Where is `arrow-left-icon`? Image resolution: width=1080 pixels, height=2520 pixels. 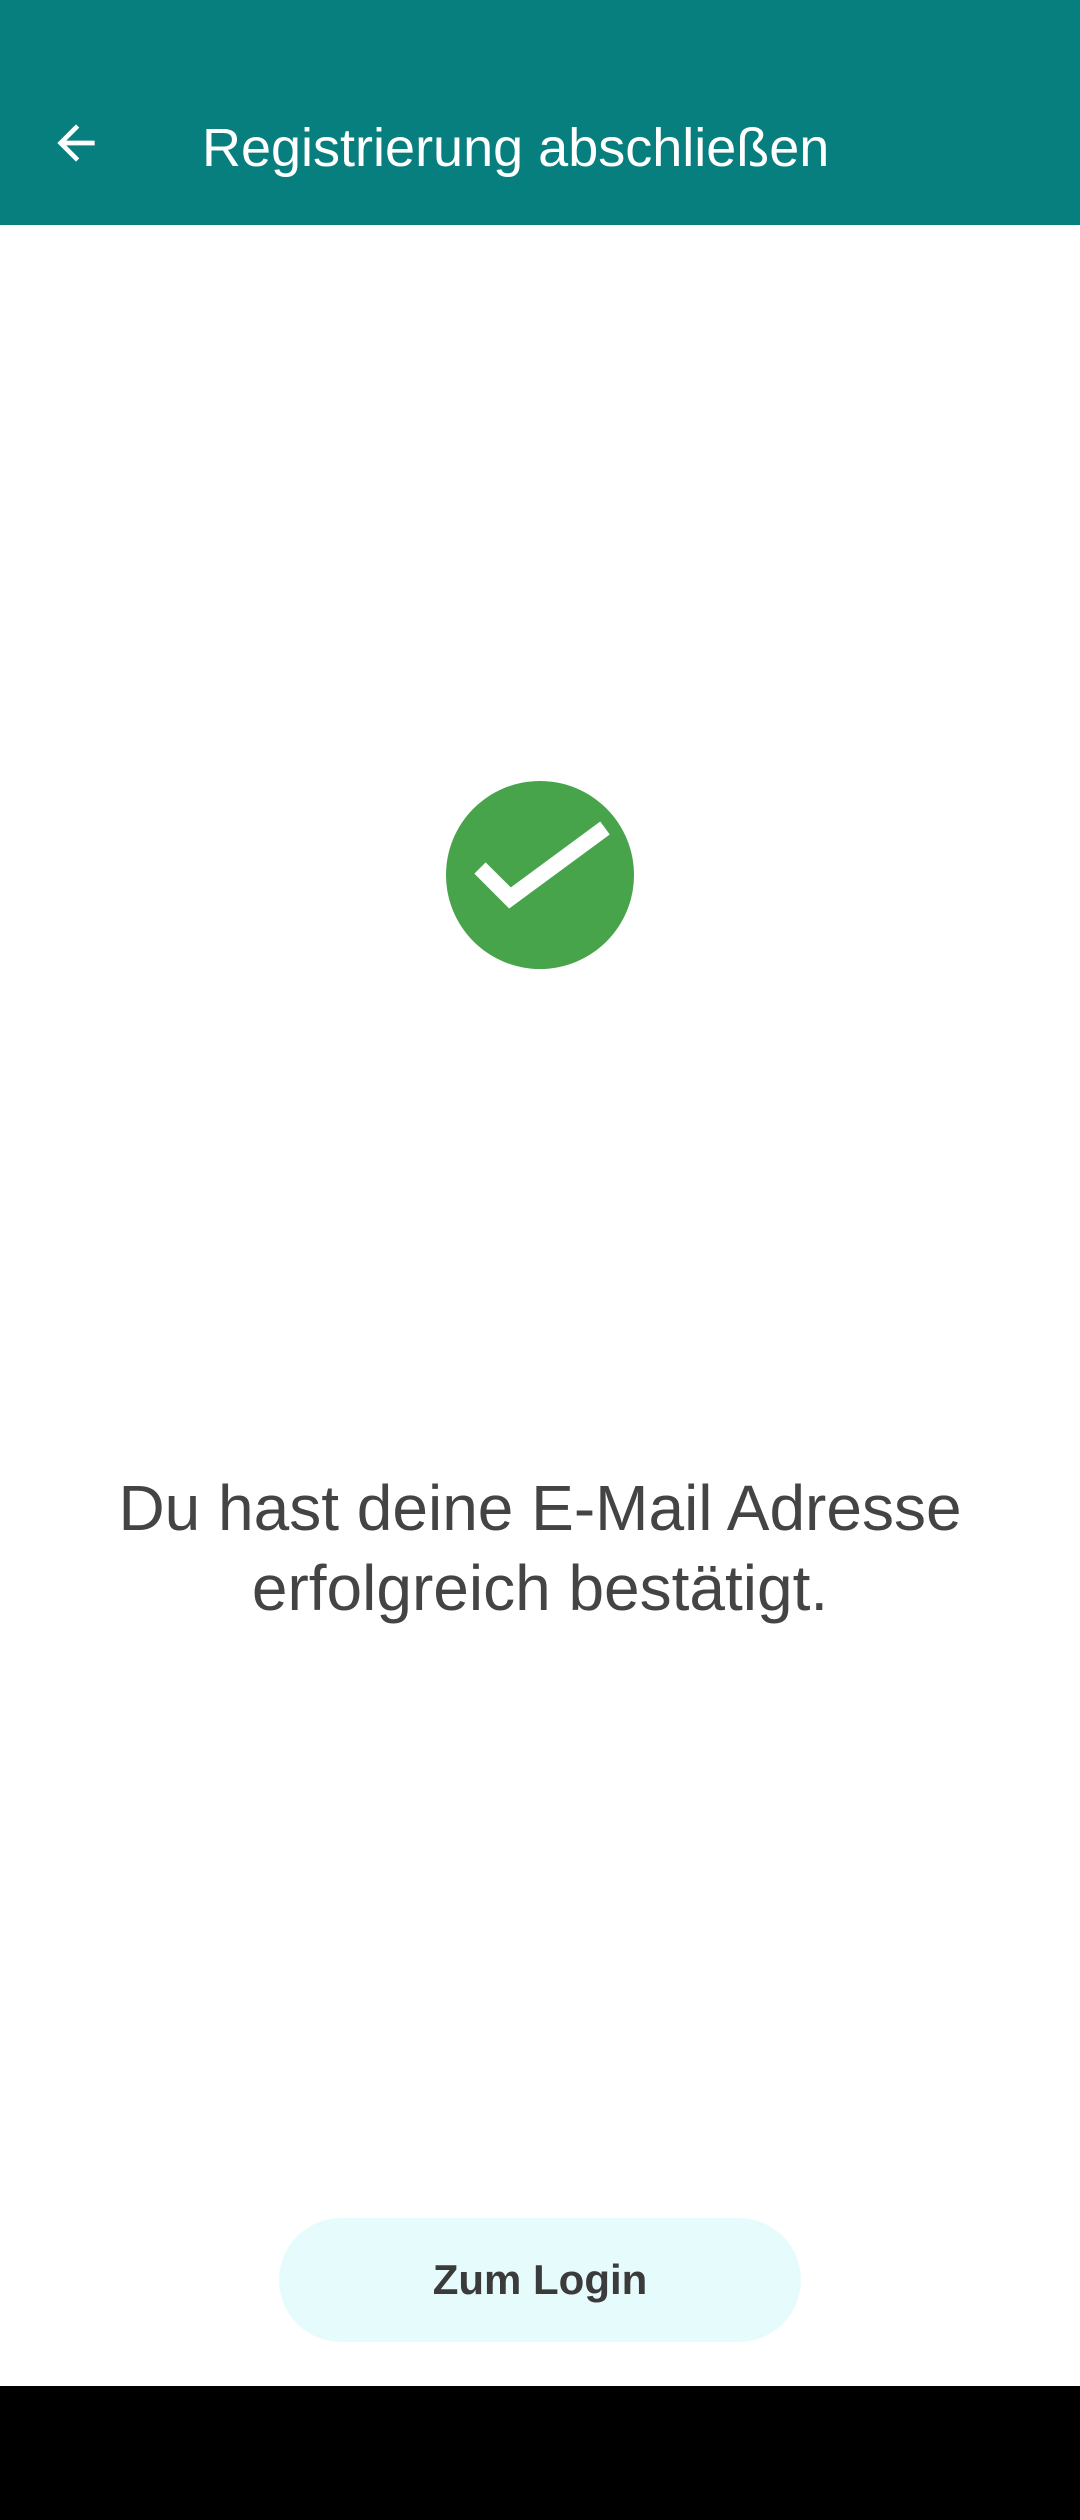
arrow-left-icon is located at coordinates (76, 143).